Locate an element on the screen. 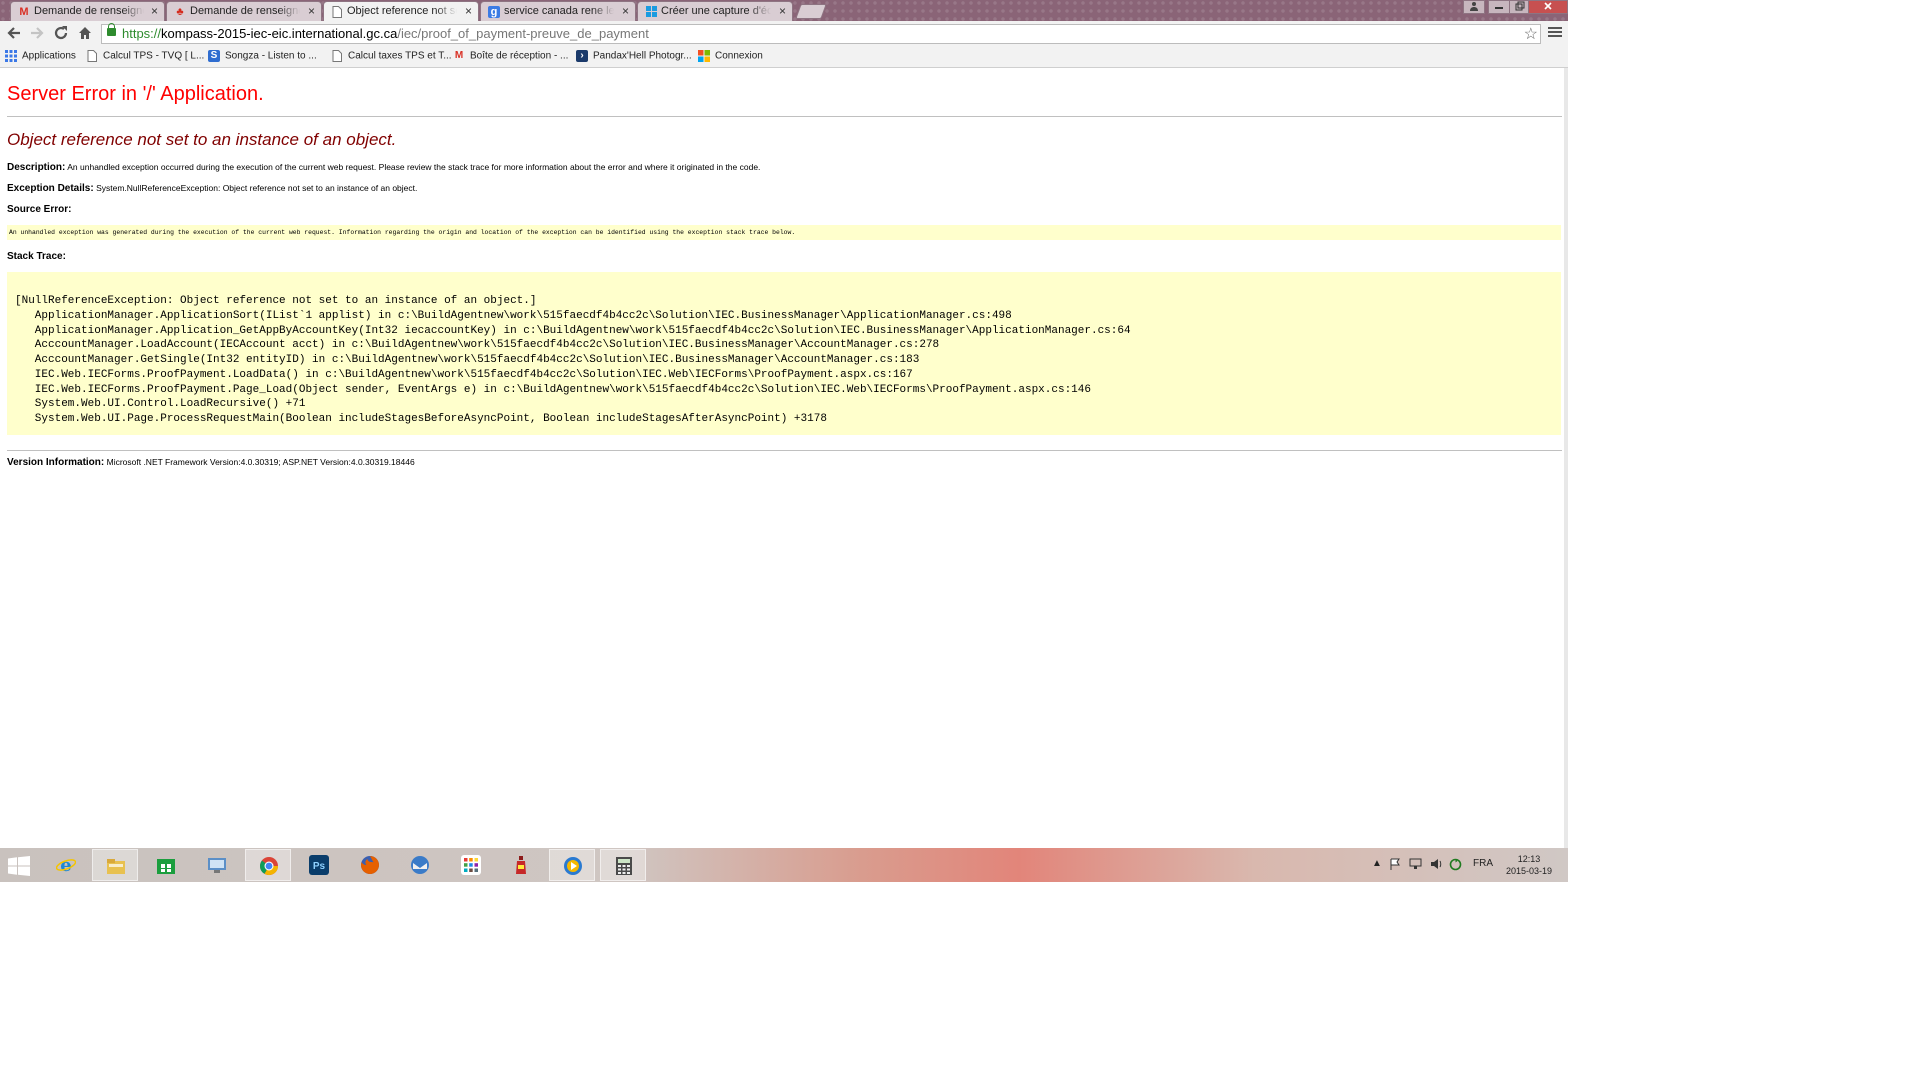 The image size is (1920, 1080). new-tab-button is located at coordinates (811, 11).